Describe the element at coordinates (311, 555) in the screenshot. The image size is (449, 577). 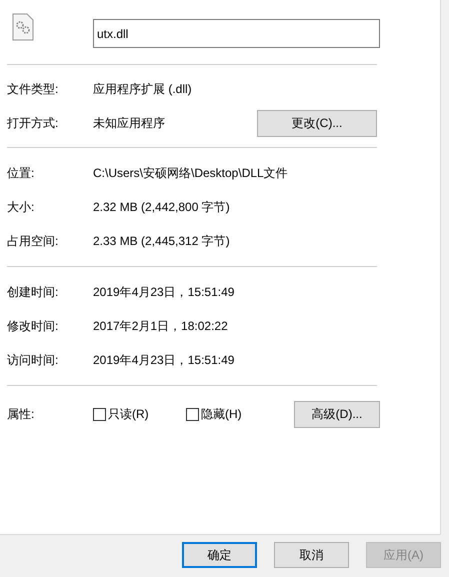
I see `dialog-button: 取消` at that location.